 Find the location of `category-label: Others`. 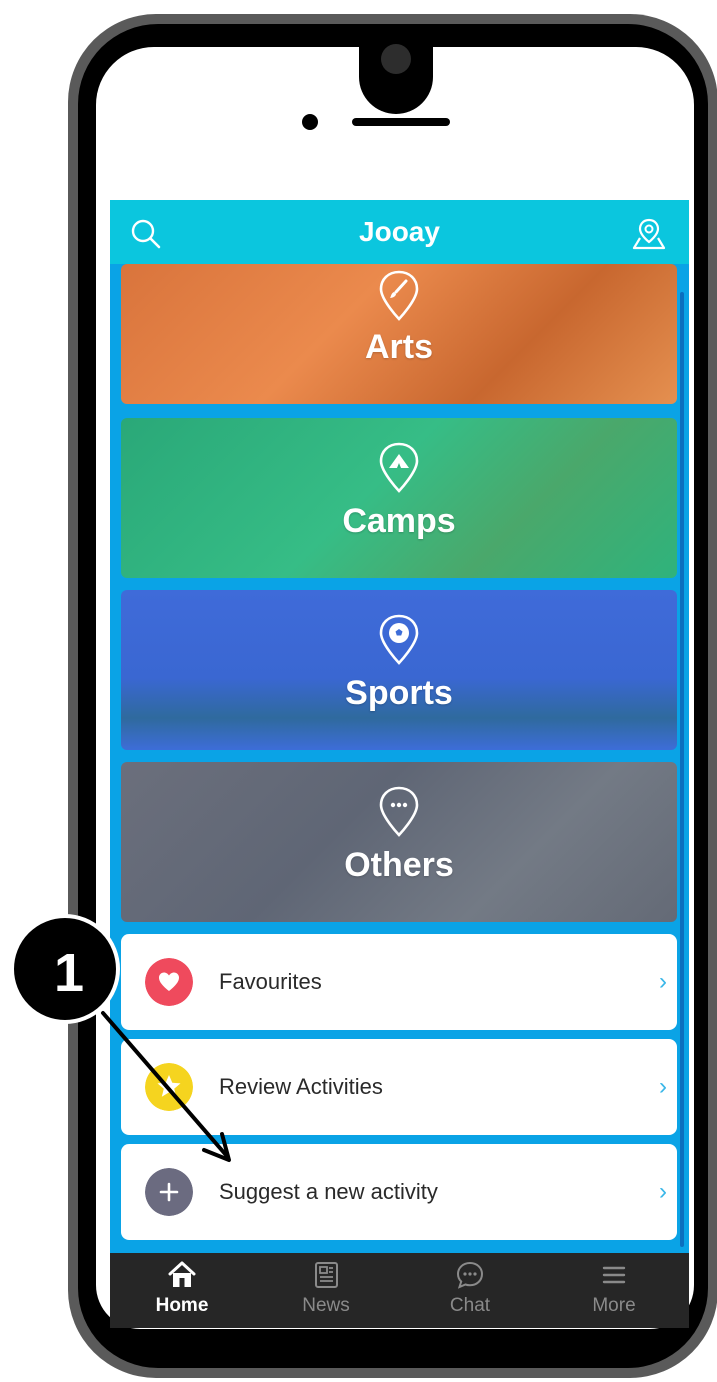

category-label: Others is located at coordinates (399, 865).